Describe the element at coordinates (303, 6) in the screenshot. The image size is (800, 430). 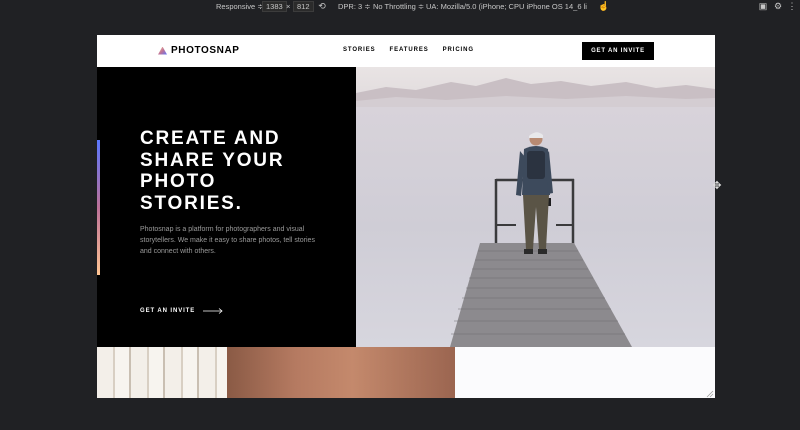
I see `viewport-height-input: 812` at that location.